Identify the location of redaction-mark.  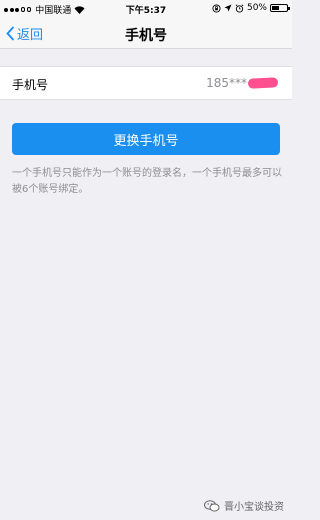
(263, 83).